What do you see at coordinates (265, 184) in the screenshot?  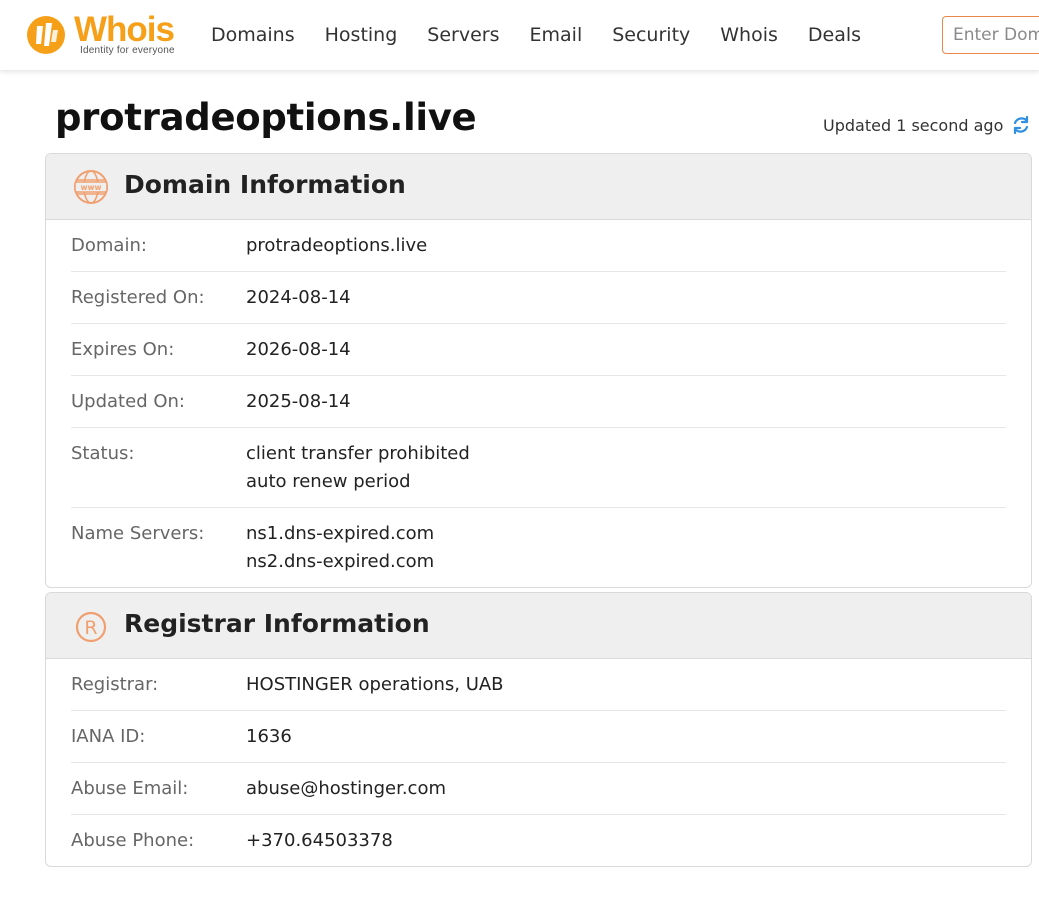 I see `domain-information-title: Domain Information` at bounding box center [265, 184].